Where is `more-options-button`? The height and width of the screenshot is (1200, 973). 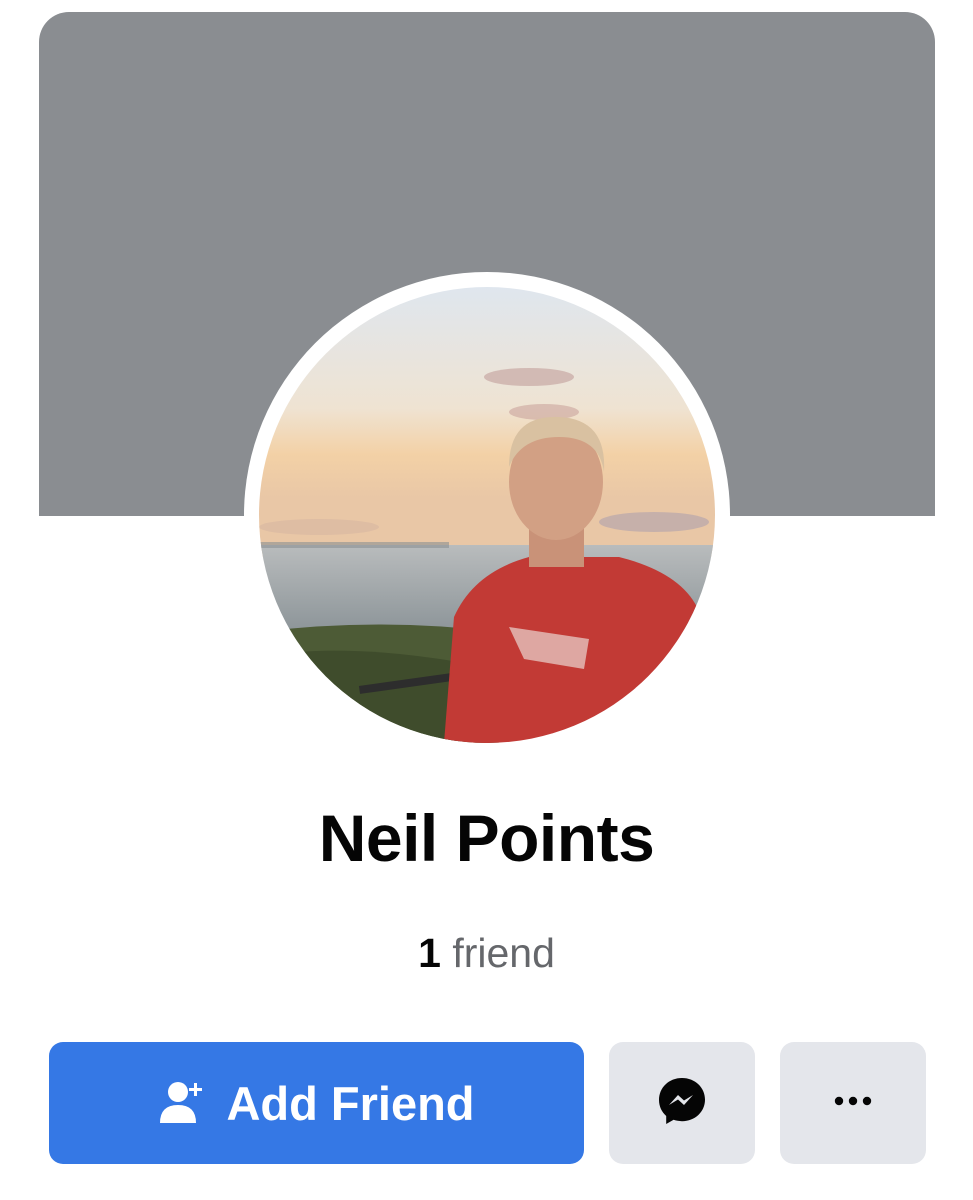
more-options-button is located at coordinates (853, 1103).